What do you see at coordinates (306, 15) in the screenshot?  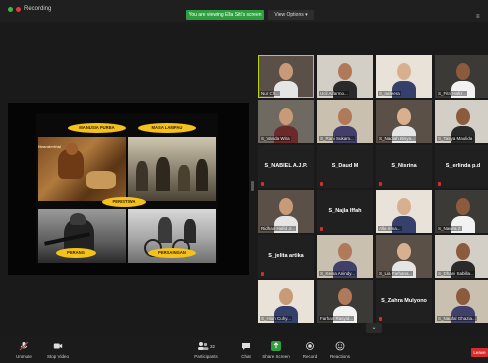 I see `chevron-down-icon: ▾` at bounding box center [306, 15].